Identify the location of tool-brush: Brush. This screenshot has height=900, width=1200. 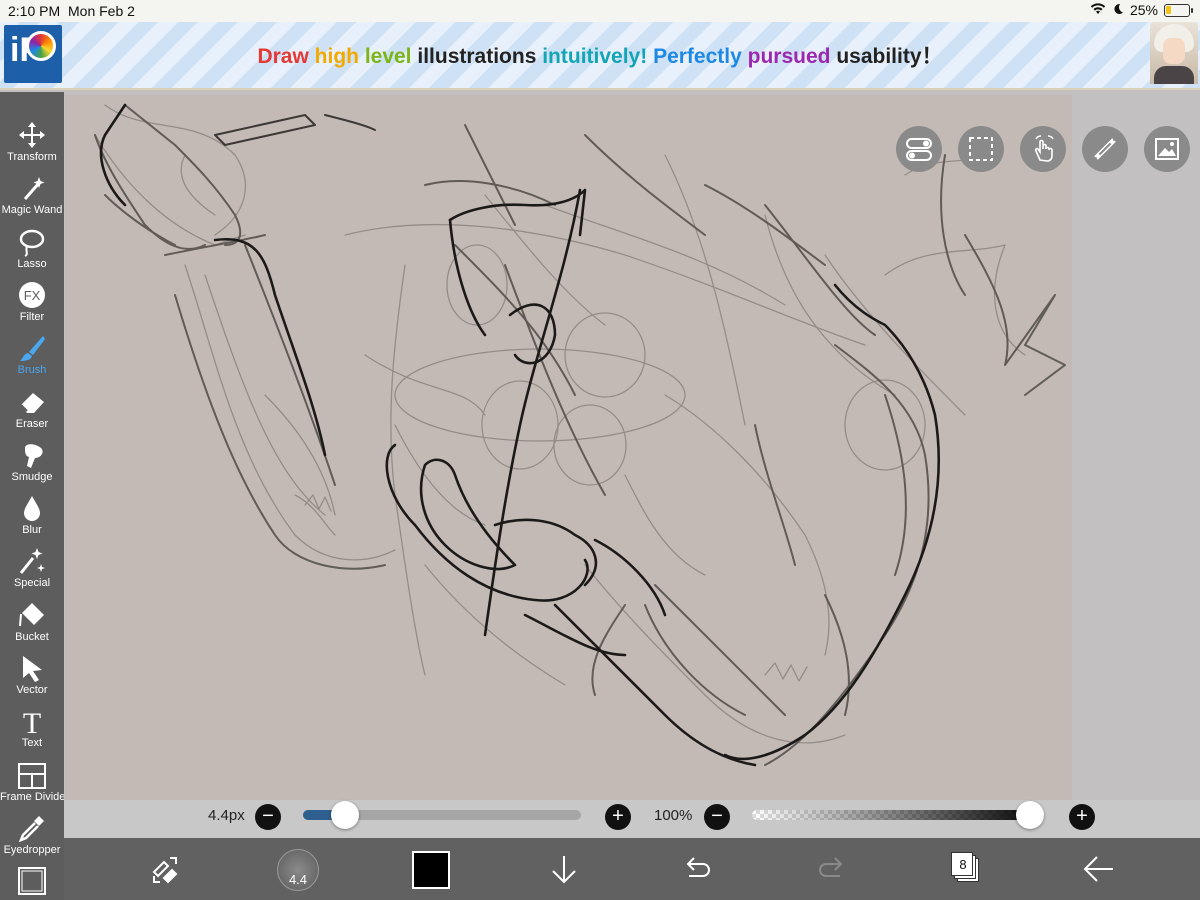
(32, 359).